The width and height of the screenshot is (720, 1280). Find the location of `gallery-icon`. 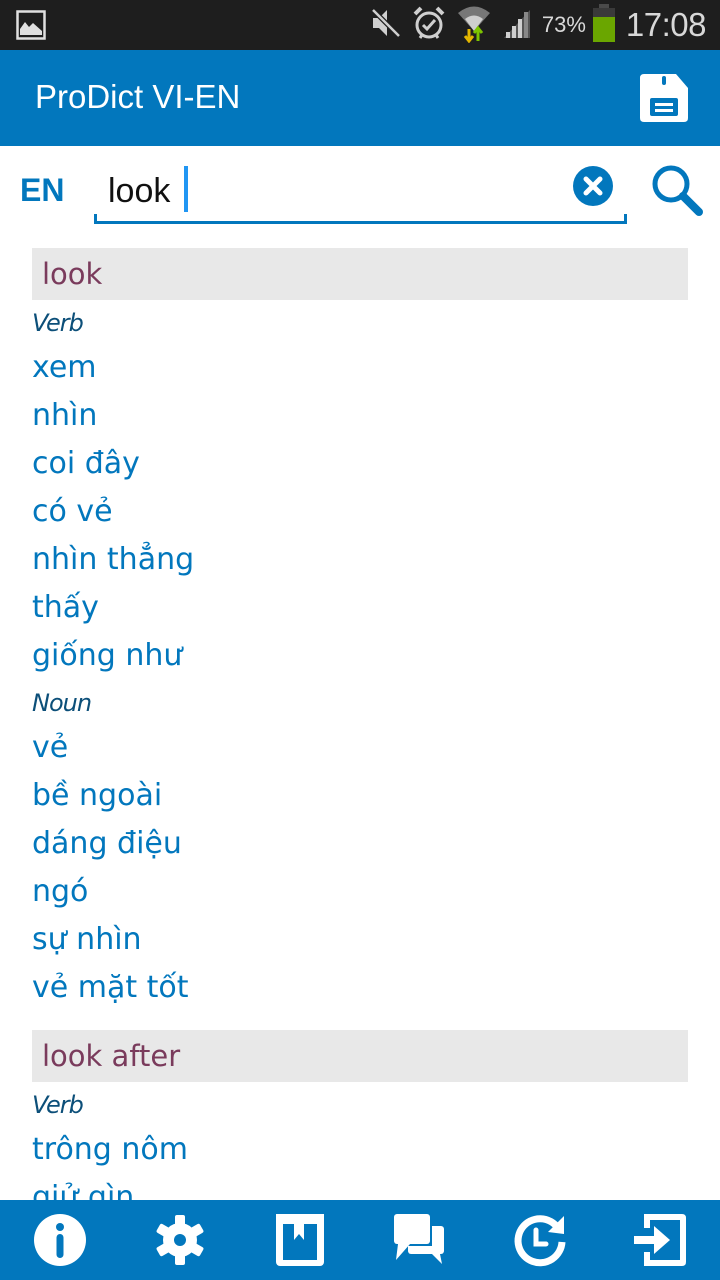

gallery-icon is located at coordinates (31, 27).